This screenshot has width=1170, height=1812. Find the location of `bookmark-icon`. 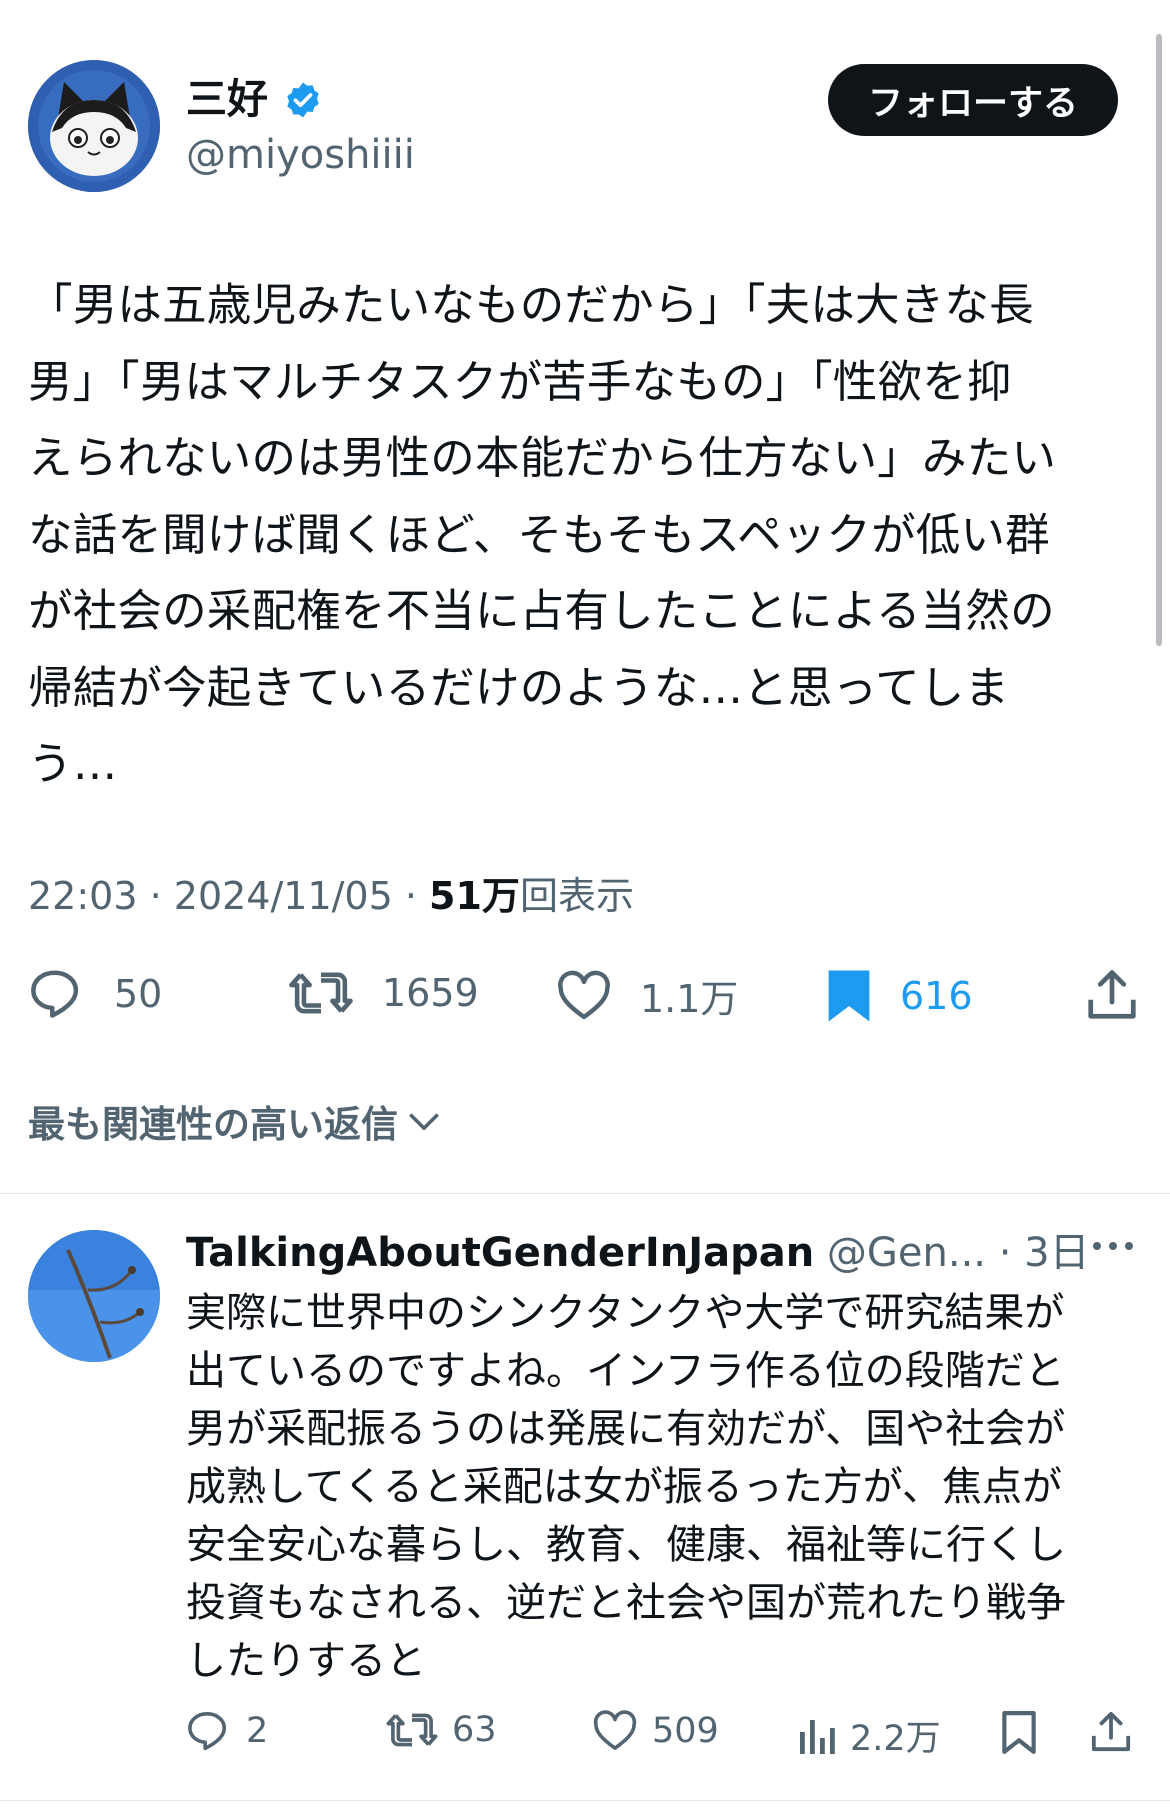

bookmark-icon is located at coordinates (1019, 1732).